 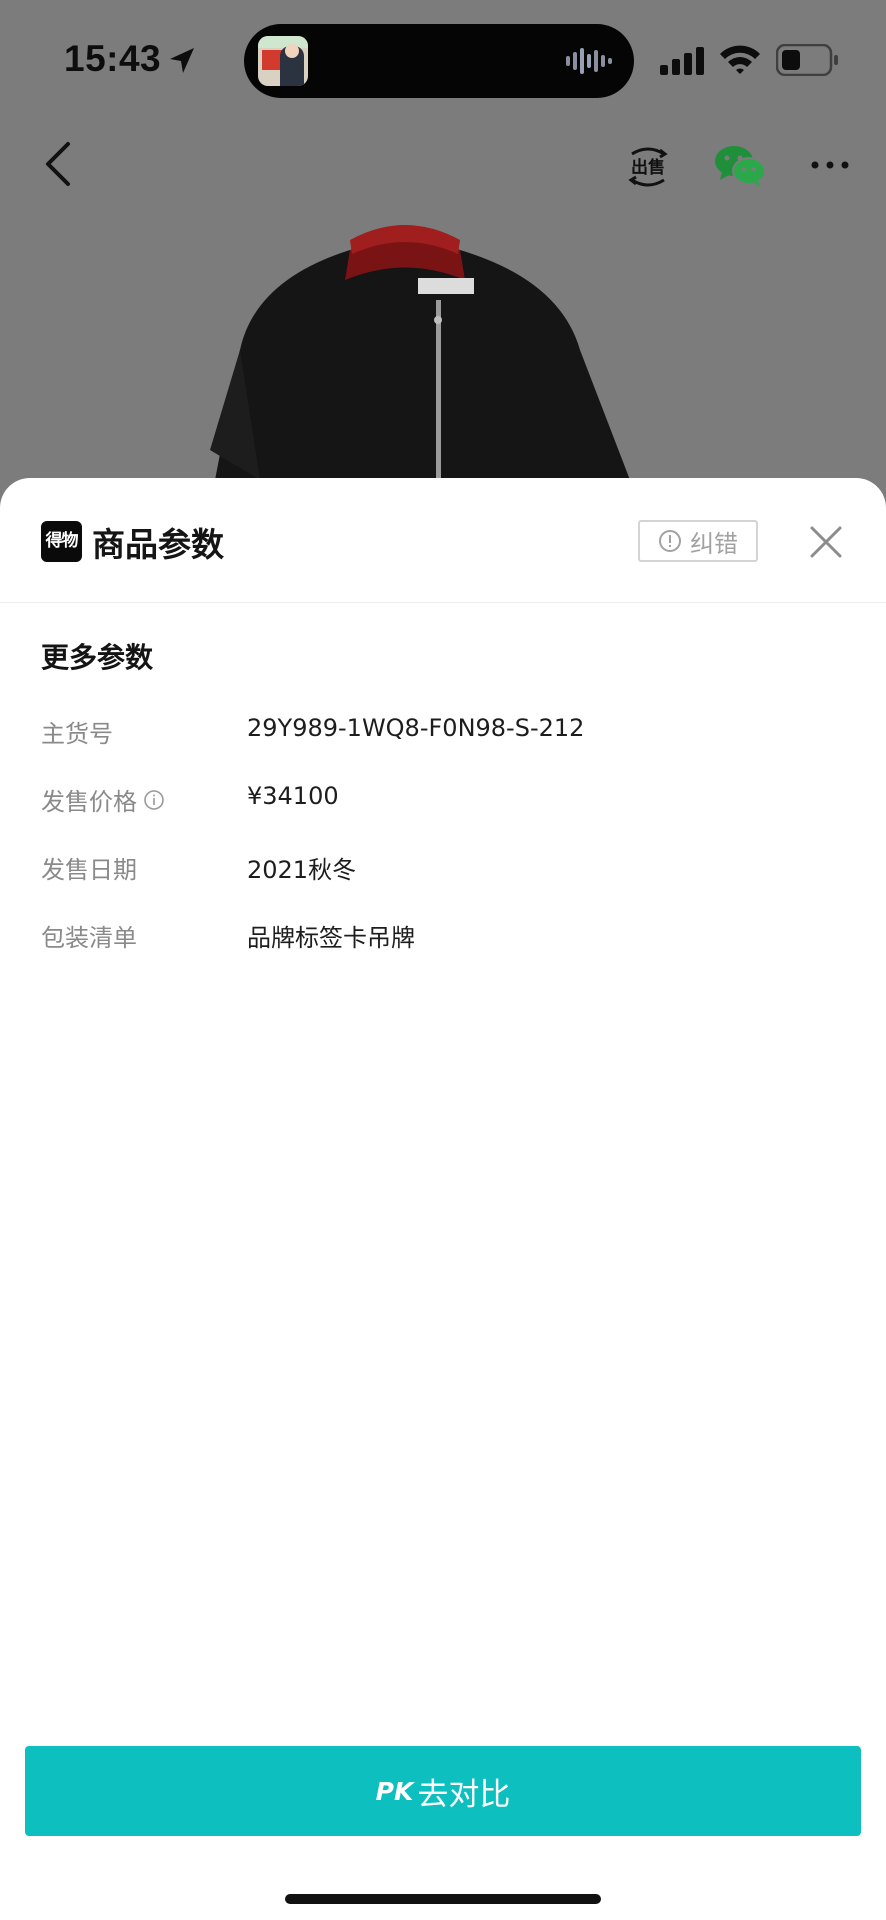 I want to click on location-arrow-icon, so click(x=182, y=60).